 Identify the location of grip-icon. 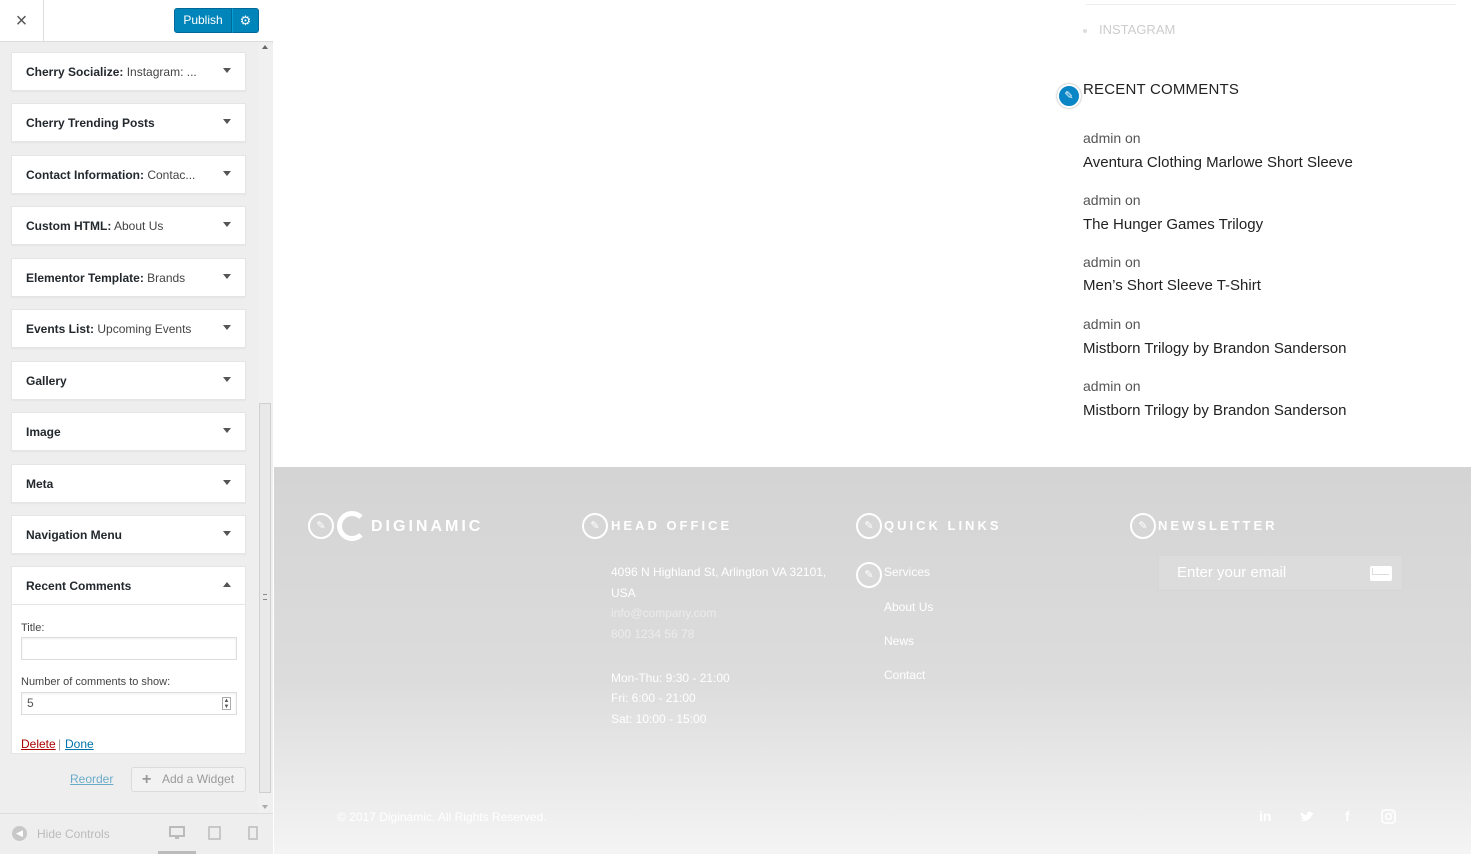
(265, 597).